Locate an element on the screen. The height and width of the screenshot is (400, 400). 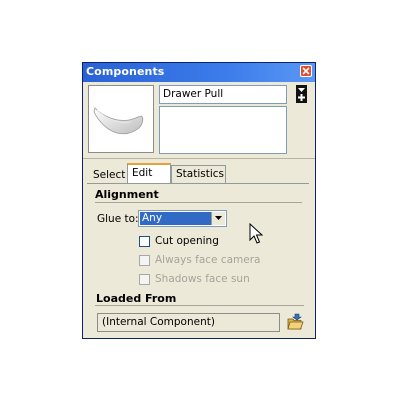
glue-to-label: Glue to: is located at coordinates (118, 219).